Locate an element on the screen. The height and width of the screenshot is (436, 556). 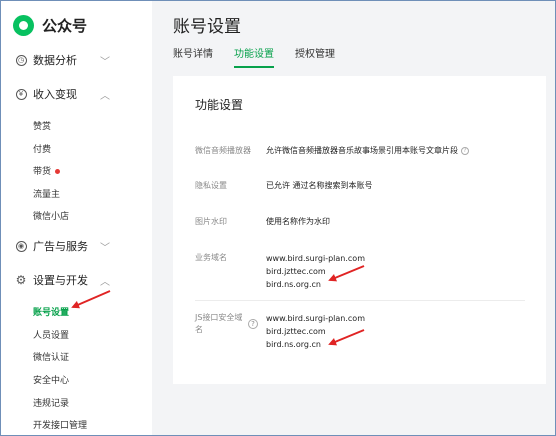
menu-group-label: 数据分析 is located at coordinates (55, 60).